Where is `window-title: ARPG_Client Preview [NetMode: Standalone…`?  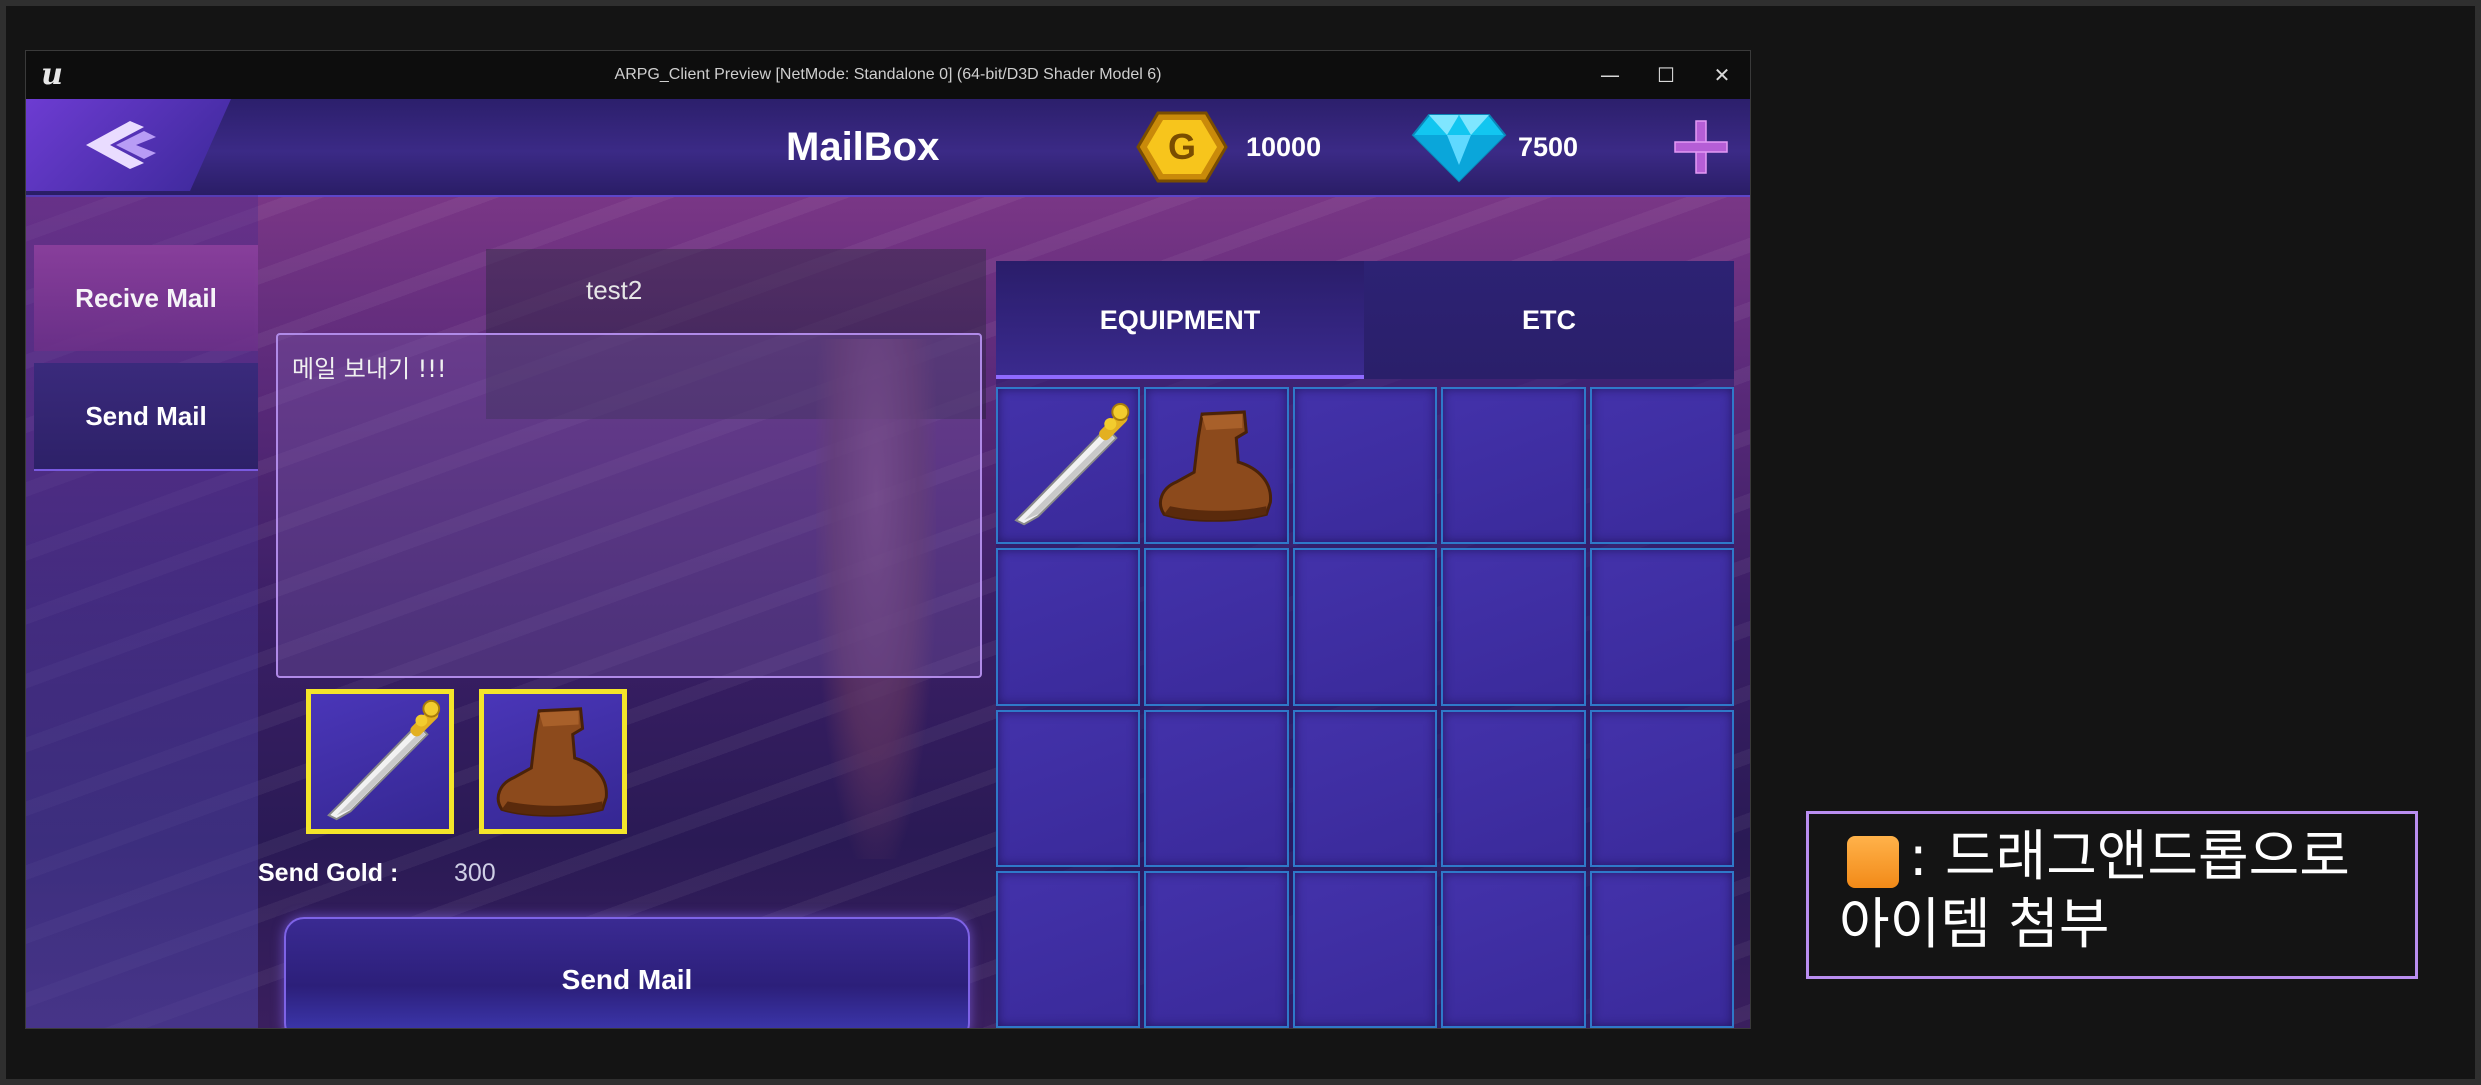 window-title: ARPG_Client Preview [NetMode: Standalone… is located at coordinates (888, 74).